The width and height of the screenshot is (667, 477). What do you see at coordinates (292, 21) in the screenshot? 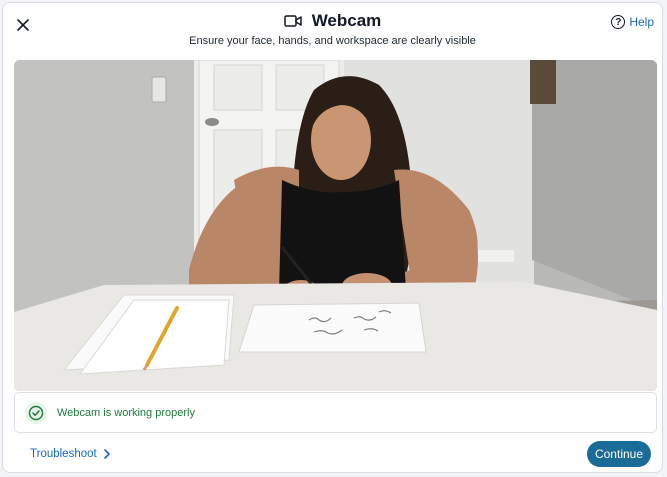
I see `video-camera-icon` at bounding box center [292, 21].